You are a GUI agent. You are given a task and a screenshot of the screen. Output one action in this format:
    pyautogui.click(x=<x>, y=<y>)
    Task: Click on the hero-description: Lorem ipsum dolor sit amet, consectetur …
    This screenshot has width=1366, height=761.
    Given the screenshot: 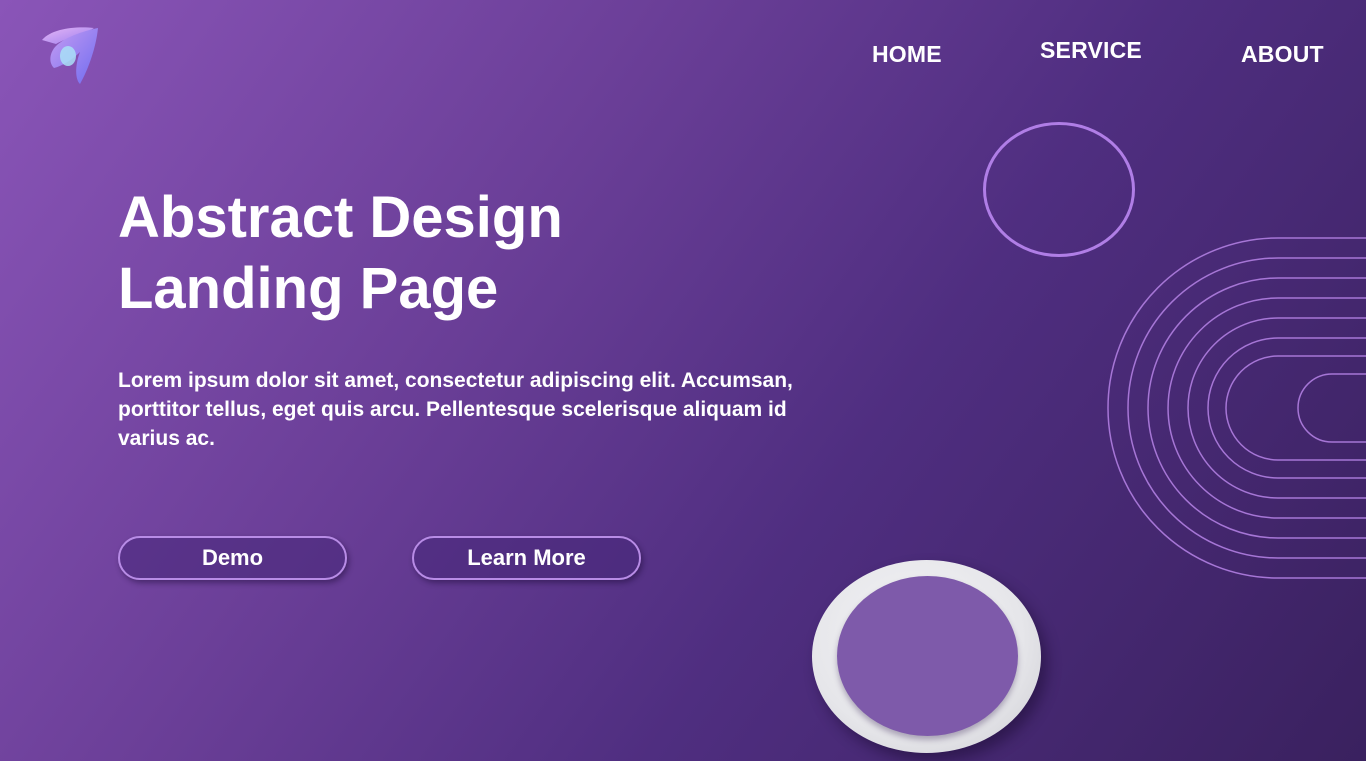 What is the action you would take?
    pyautogui.click(x=455, y=409)
    